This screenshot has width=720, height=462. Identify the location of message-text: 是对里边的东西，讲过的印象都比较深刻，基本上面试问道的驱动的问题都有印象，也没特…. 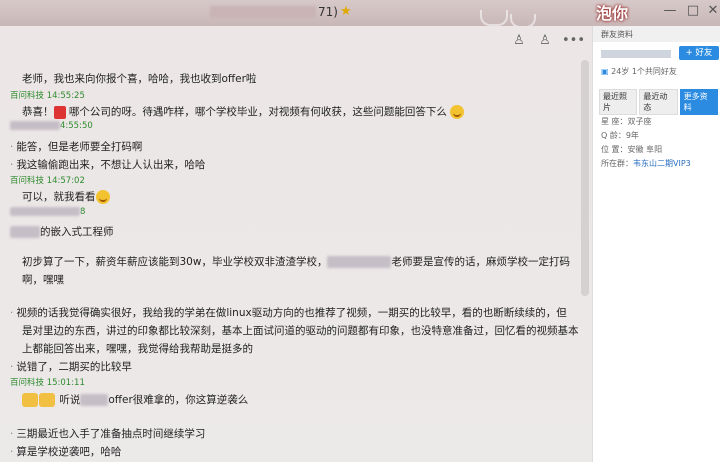
(300, 331).